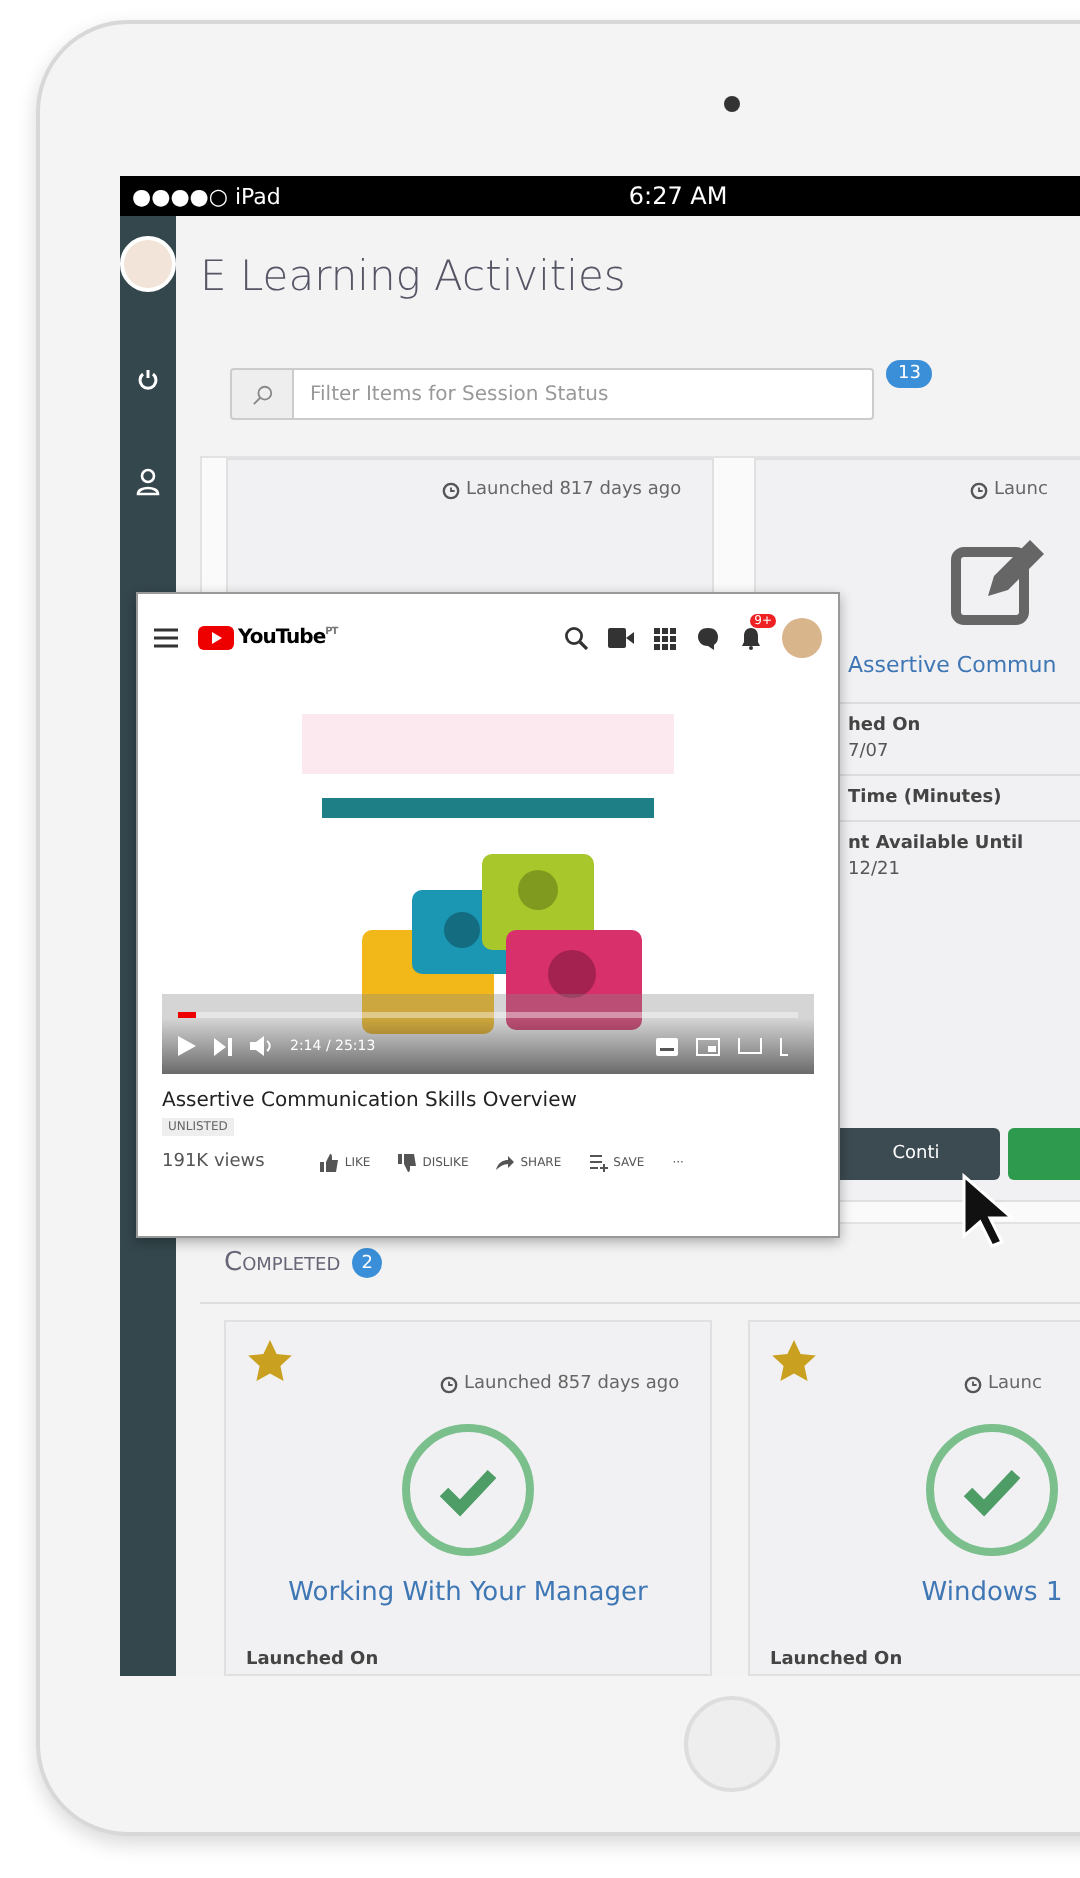  Describe the element at coordinates (407, 1162) in the screenshot. I see `thumbs-down-icon` at that location.